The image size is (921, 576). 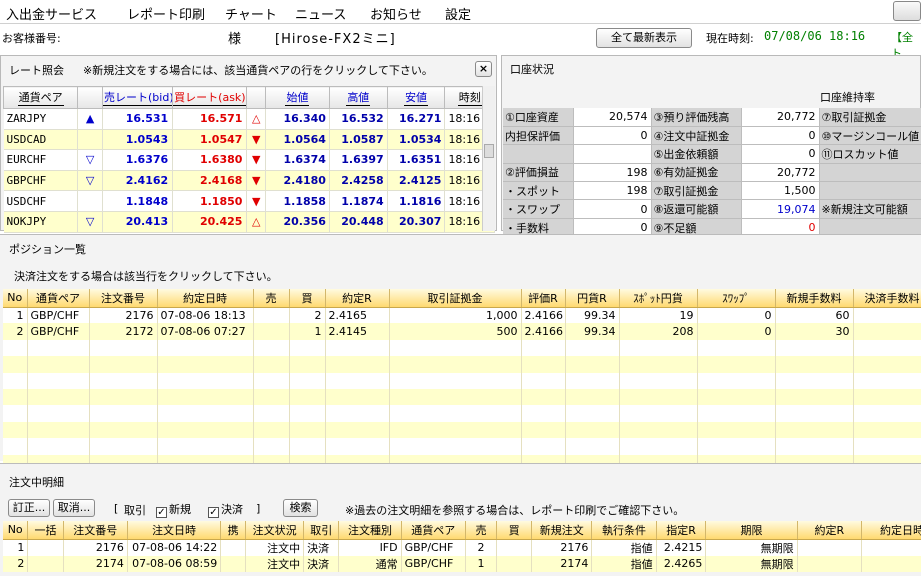 I want to click on menu-news: ニュース, so click(x=320, y=13).